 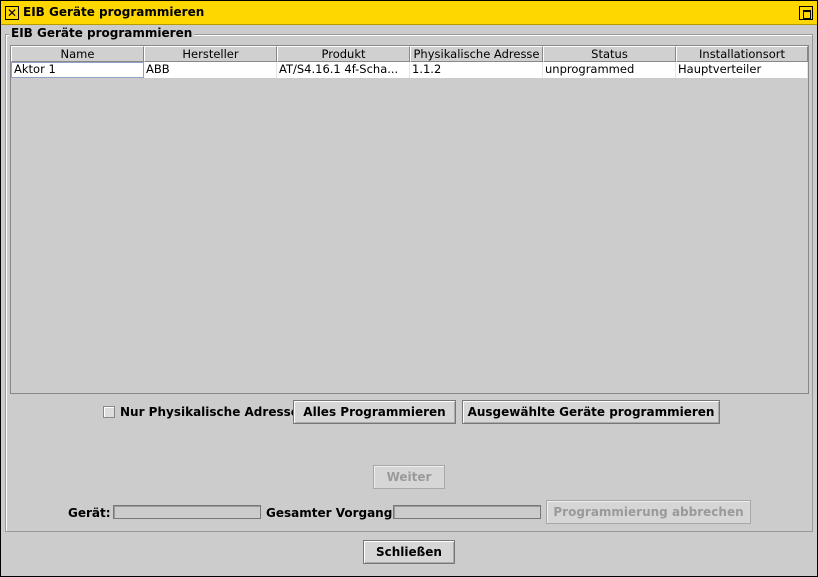 I want to click on phys-only-label: Nur Physikalische Adresse, so click(x=209, y=412).